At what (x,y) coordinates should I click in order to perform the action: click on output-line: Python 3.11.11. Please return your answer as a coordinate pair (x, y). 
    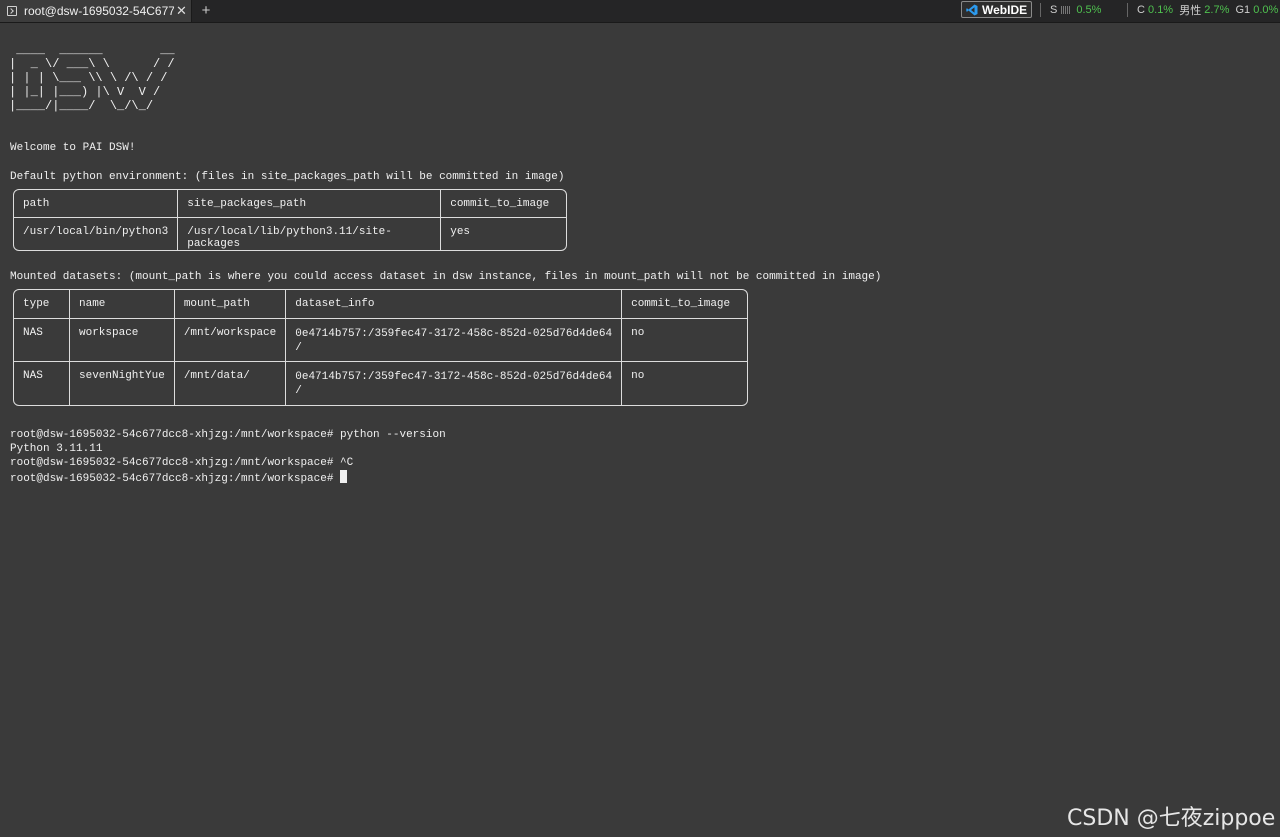
    Looking at the image, I should click on (56, 449).